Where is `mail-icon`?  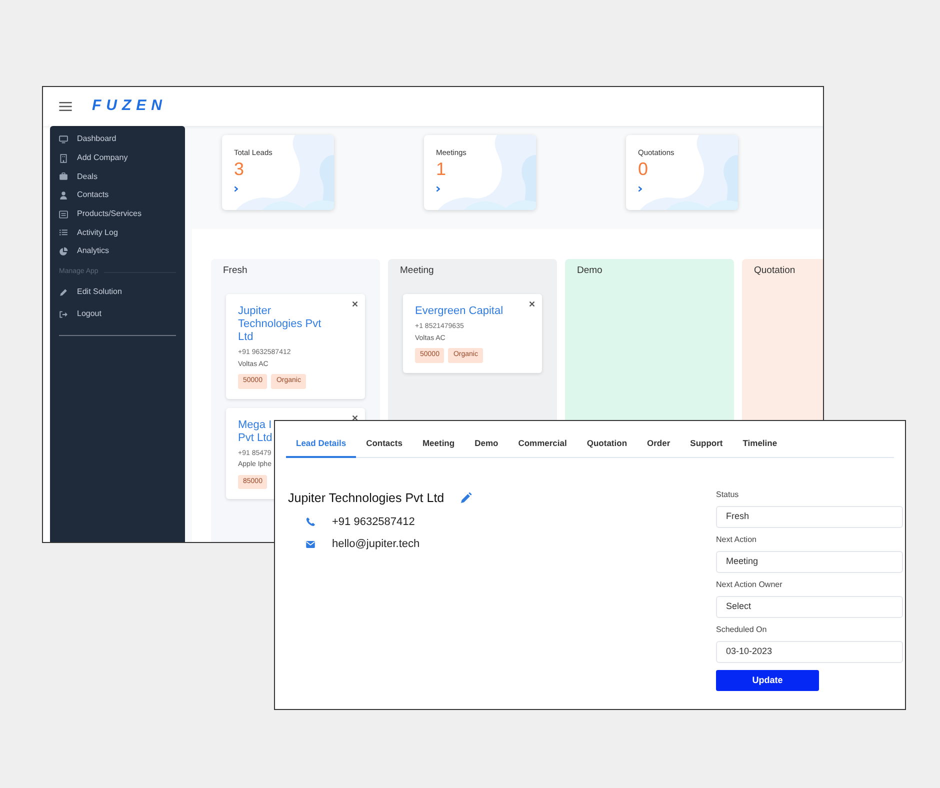
mail-icon is located at coordinates (310, 544).